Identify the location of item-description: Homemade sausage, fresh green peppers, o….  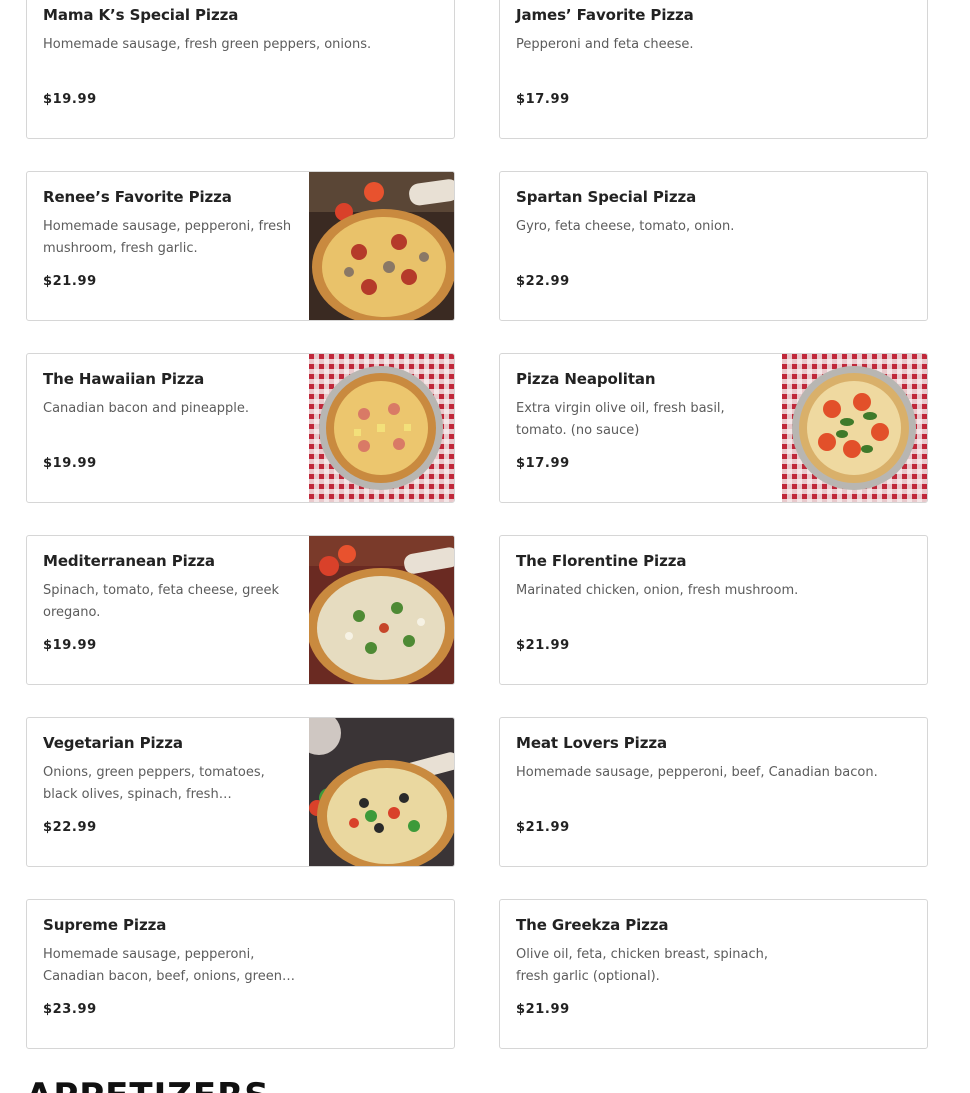
(207, 44).